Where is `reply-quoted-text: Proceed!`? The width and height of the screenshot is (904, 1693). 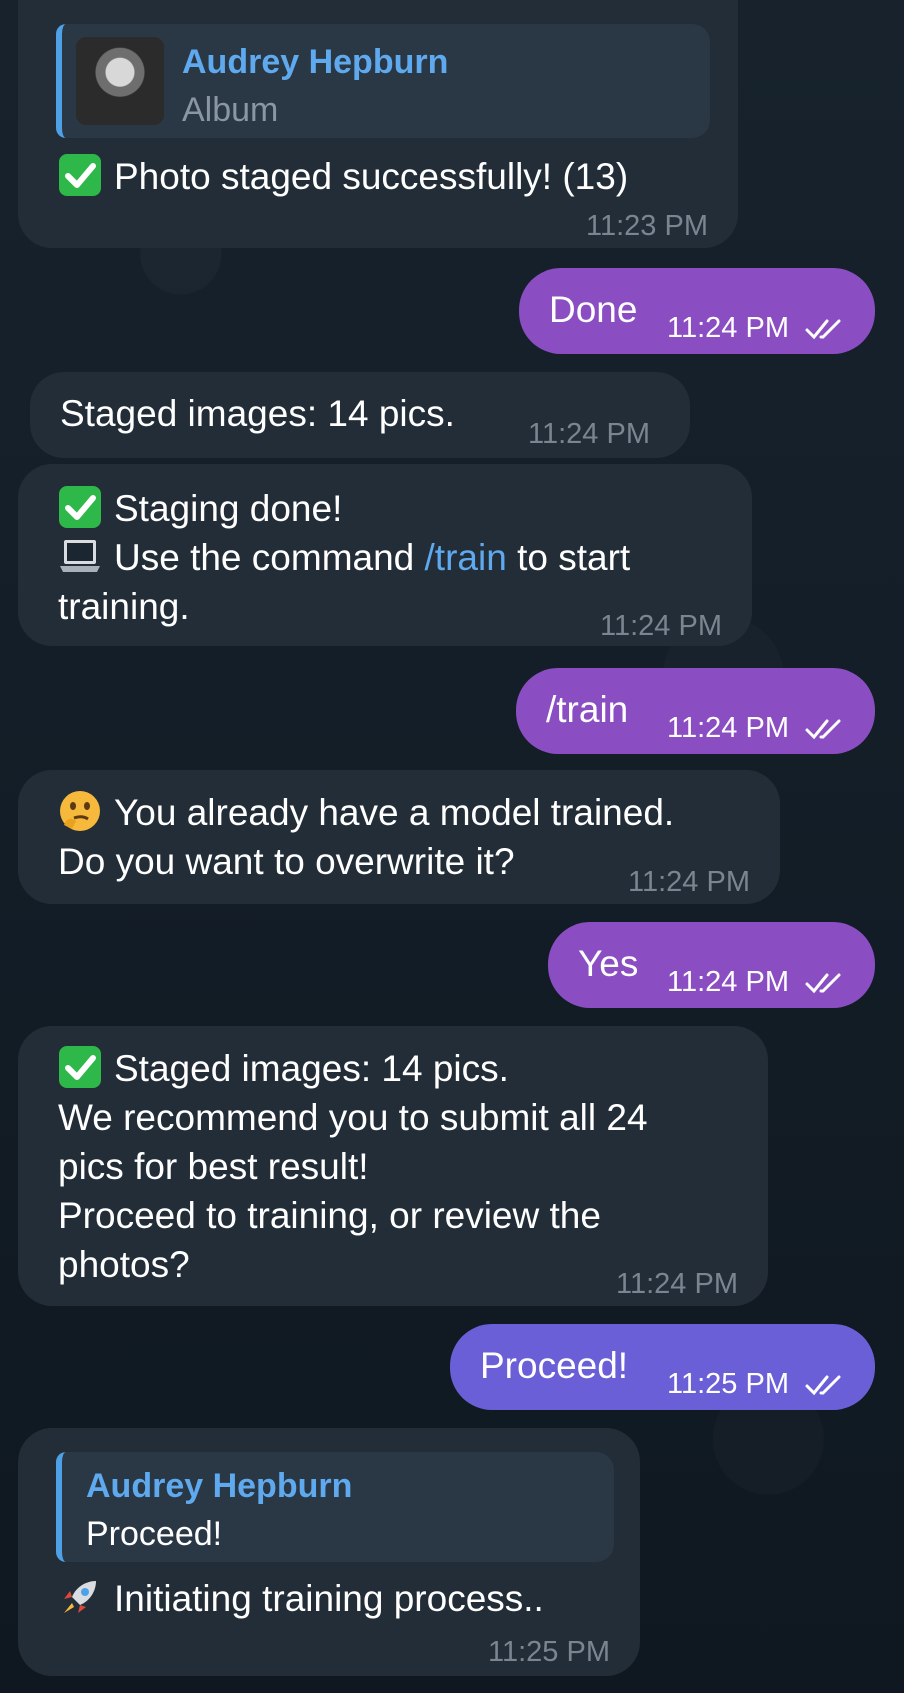
reply-quoted-text: Proceed! is located at coordinates (154, 1534).